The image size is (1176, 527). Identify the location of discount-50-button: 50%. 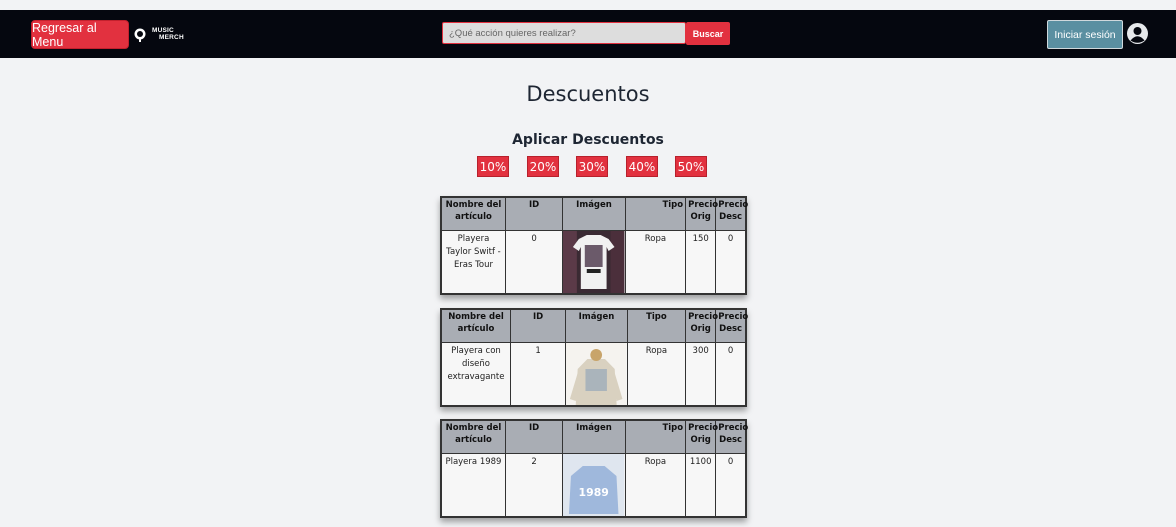
(691, 166).